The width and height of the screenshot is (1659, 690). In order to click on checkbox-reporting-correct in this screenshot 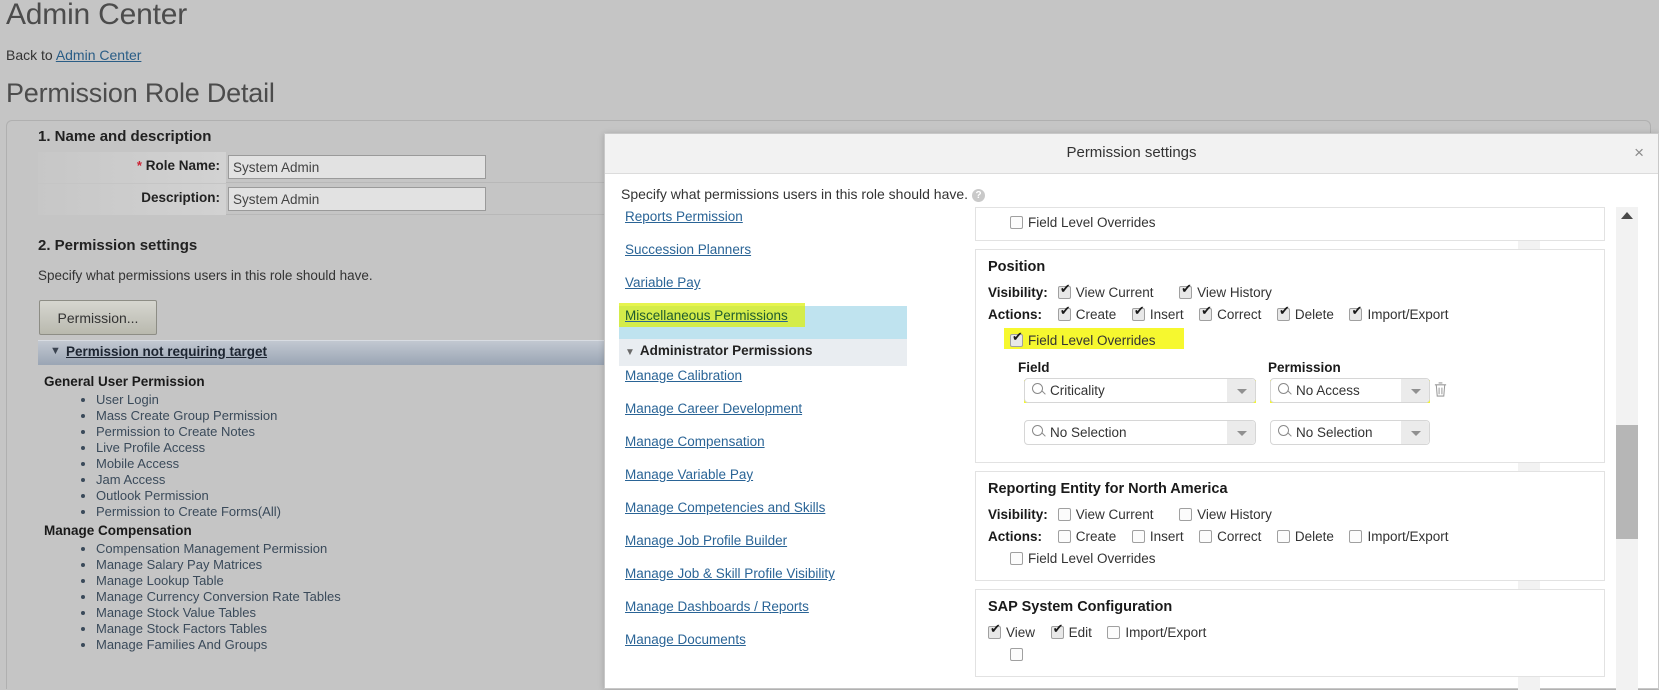, I will do `click(1205, 536)`.